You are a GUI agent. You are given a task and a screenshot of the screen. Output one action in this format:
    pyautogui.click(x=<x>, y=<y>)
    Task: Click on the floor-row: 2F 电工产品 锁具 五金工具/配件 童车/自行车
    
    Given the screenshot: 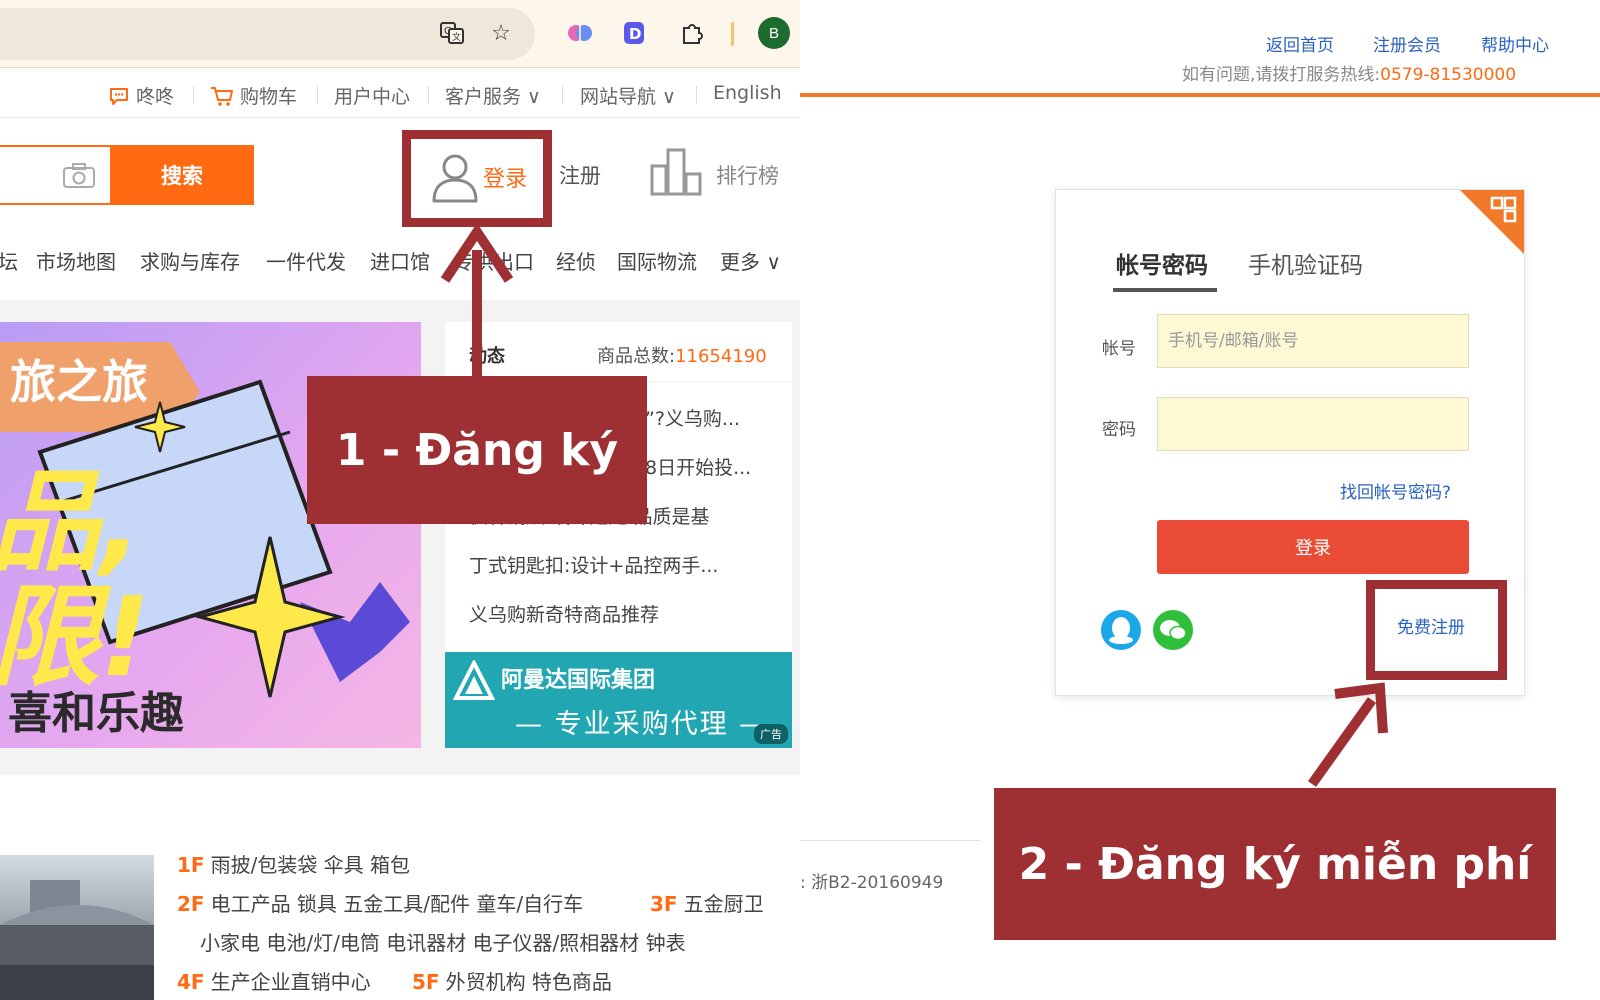 What is the action you would take?
    pyautogui.click(x=380, y=902)
    